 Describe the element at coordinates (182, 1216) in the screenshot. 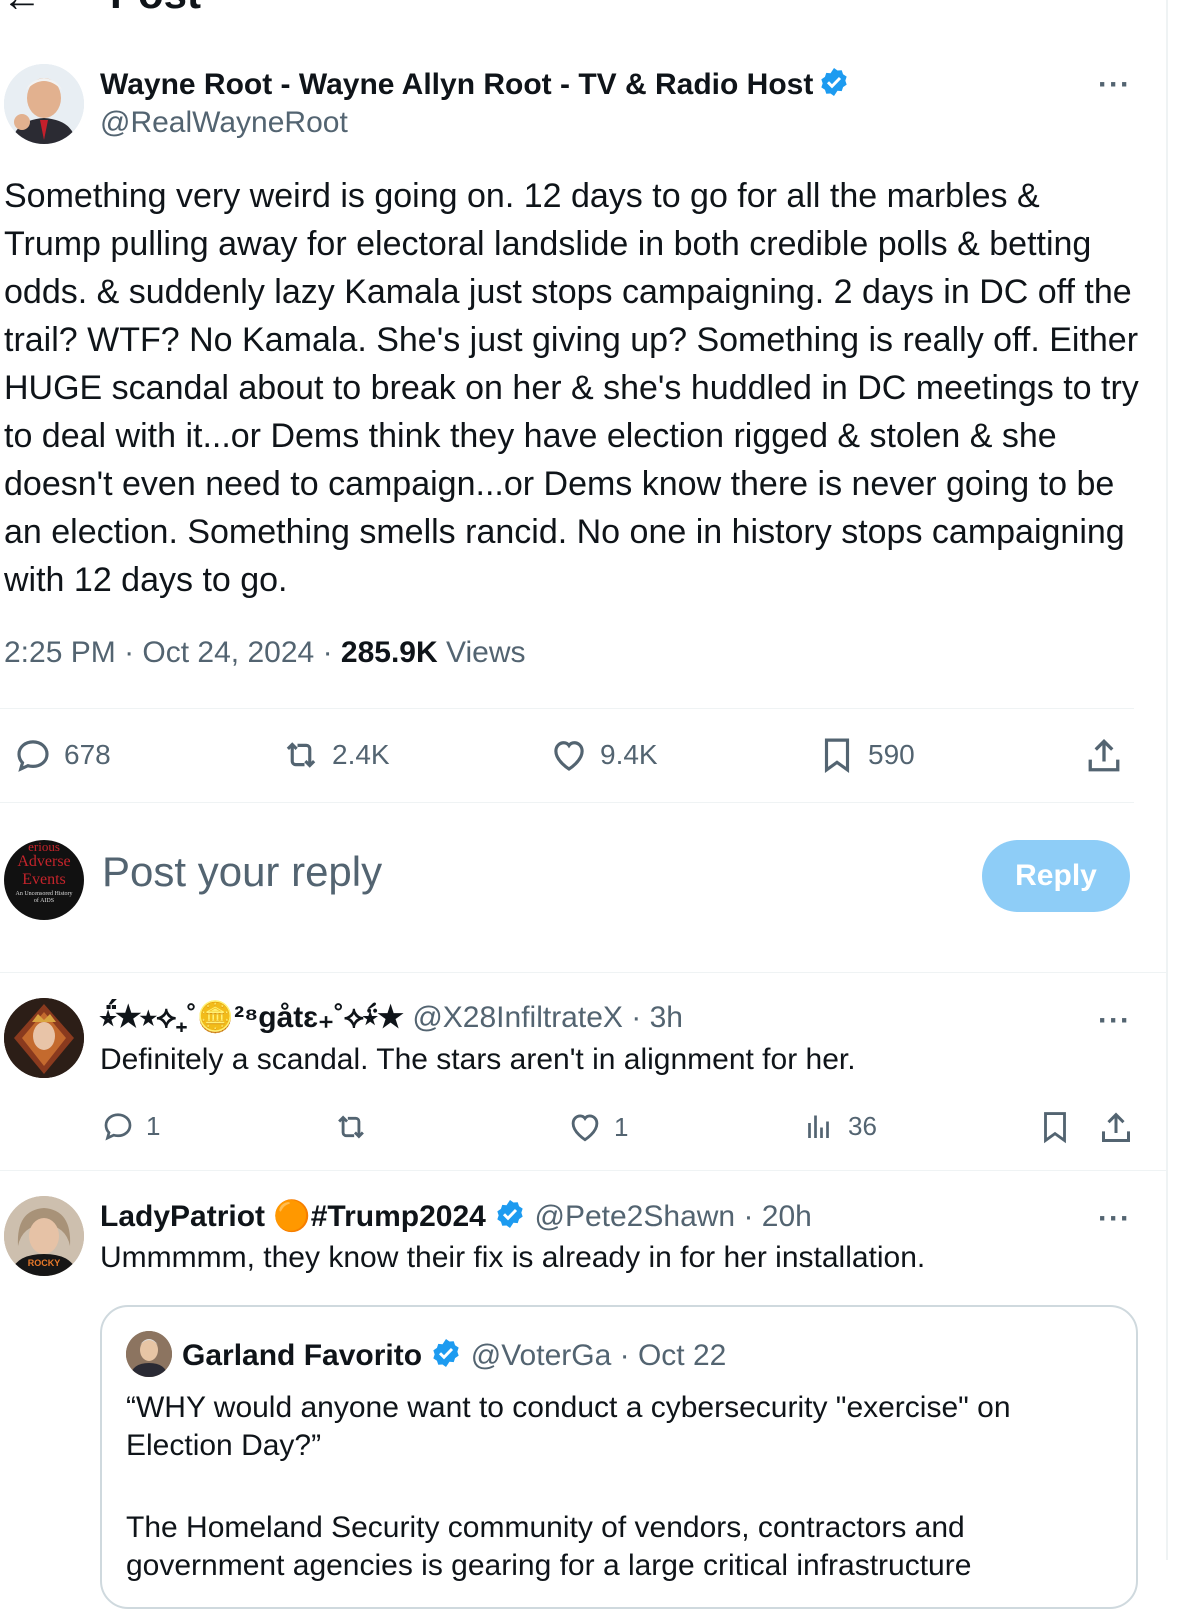

I see `reply-author-name: LadyPatriot` at that location.